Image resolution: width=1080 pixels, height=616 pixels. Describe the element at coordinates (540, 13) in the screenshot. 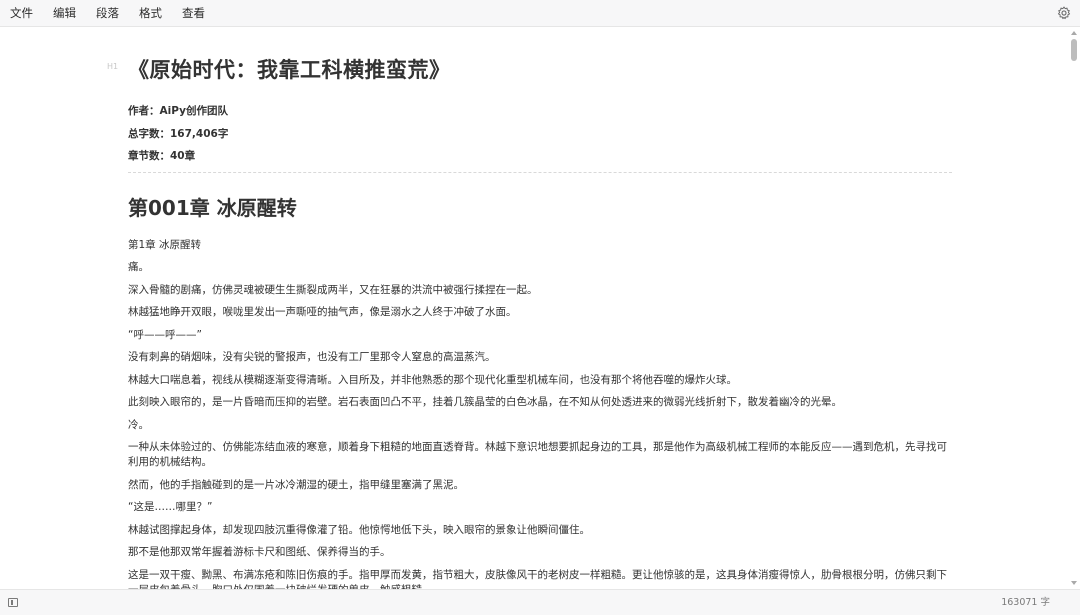

I see `menu-bar: 文件 编辑 段落 格式 查看` at that location.